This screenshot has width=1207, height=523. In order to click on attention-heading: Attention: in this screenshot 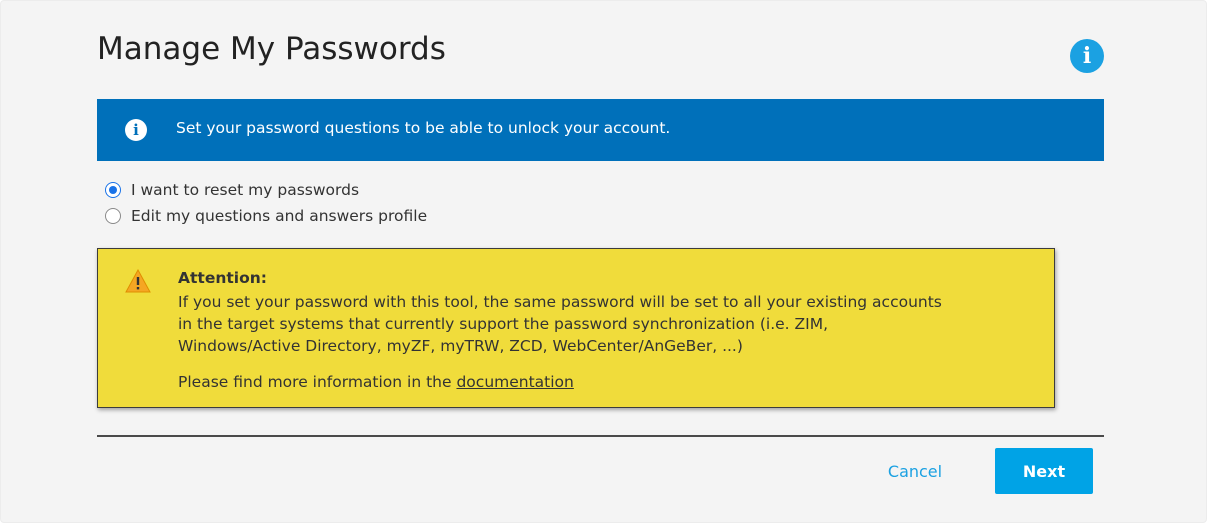, I will do `click(222, 278)`.